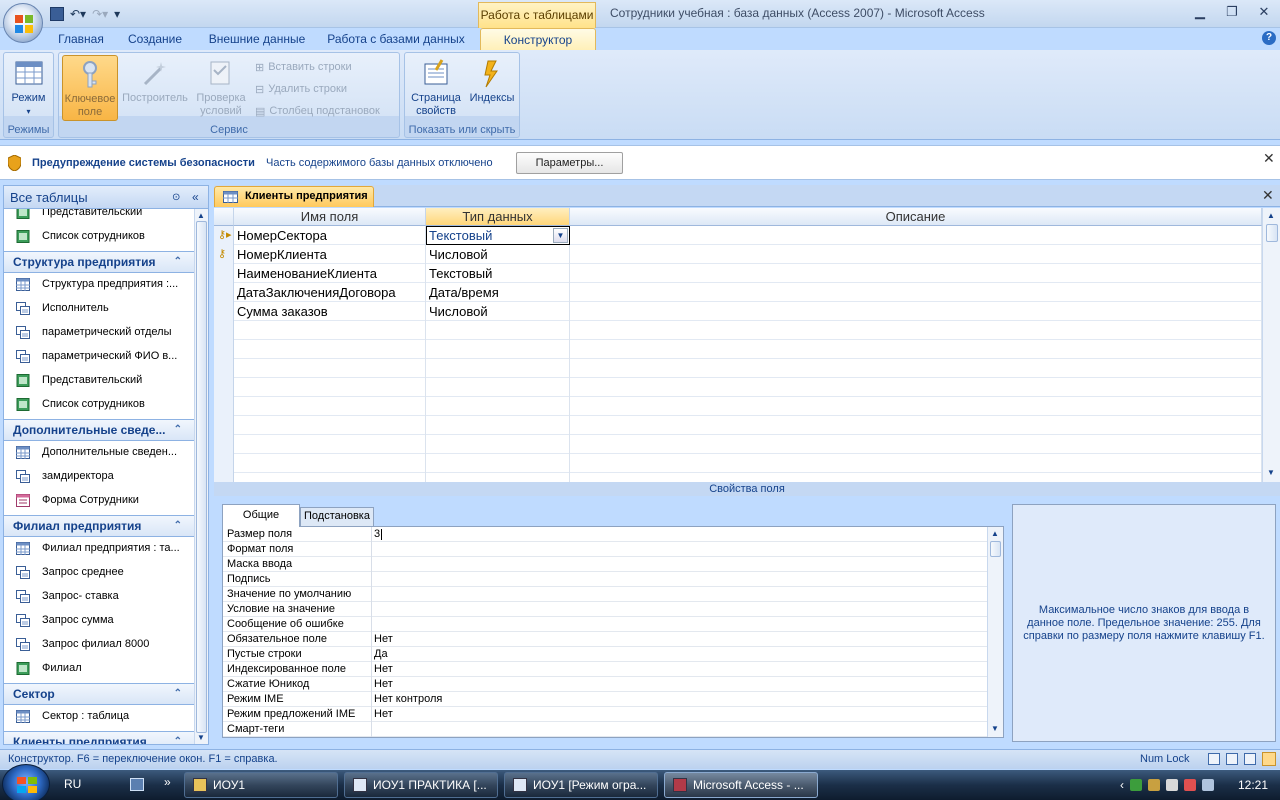 This screenshot has height=800, width=1280. I want to click on primary-key-button: Ключевое поле, so click(90, 88).